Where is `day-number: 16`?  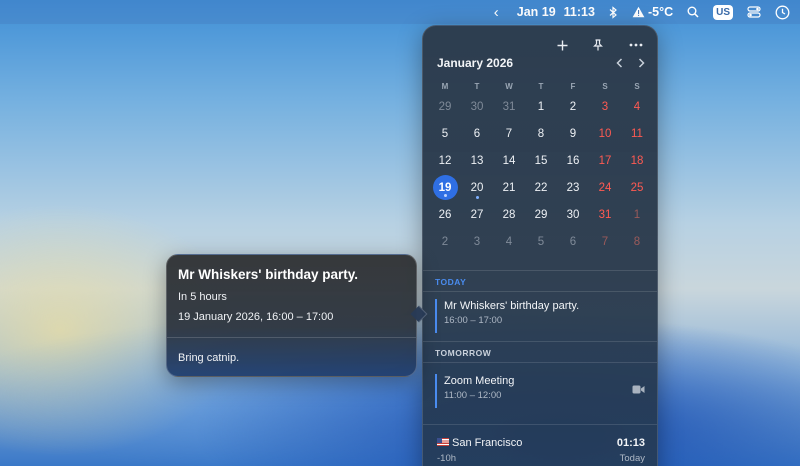
day-number: 16 is located at coordinates (573, 160).